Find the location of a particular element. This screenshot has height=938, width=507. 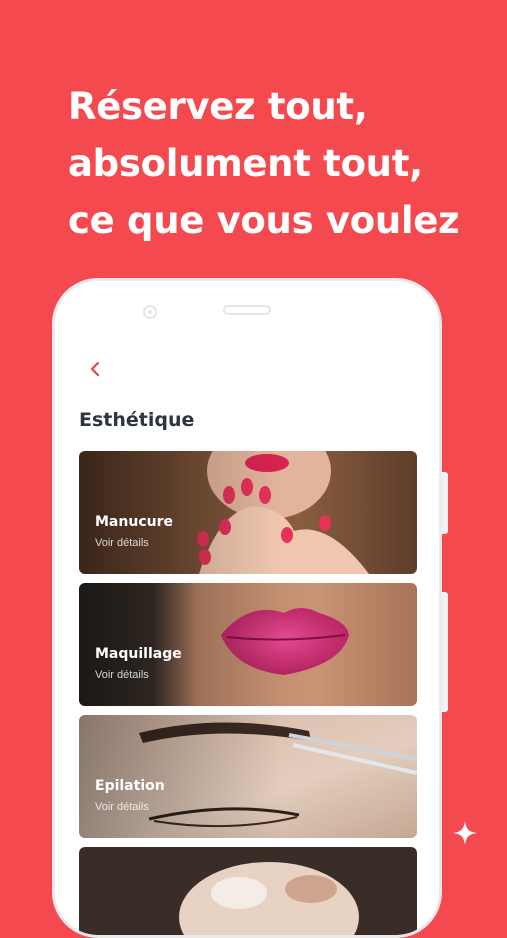

headline-line-1: Réservez tout, is located at coordinates (218, 106).